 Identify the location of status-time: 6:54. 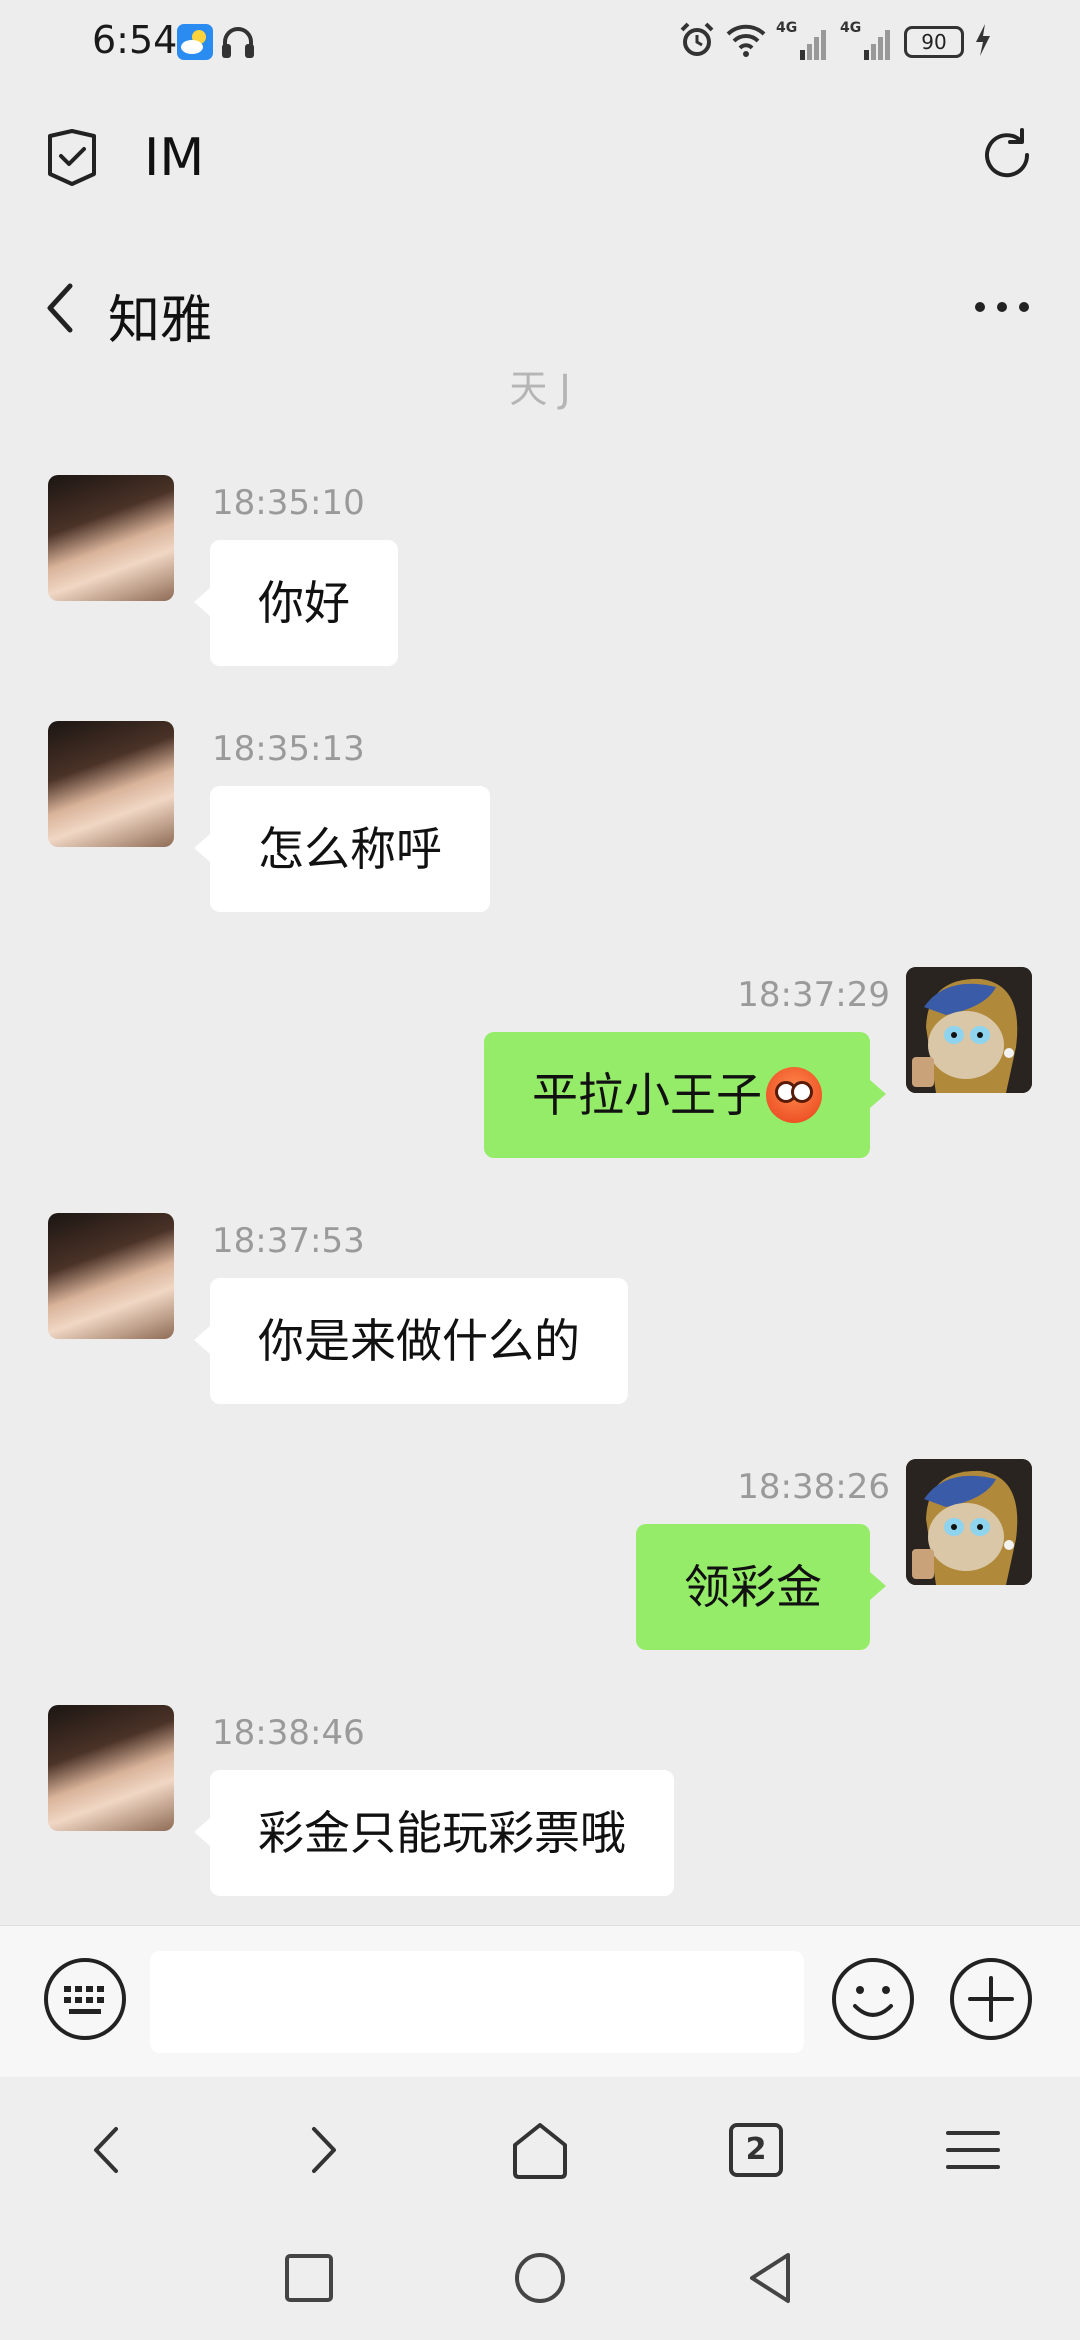
(135, 40).